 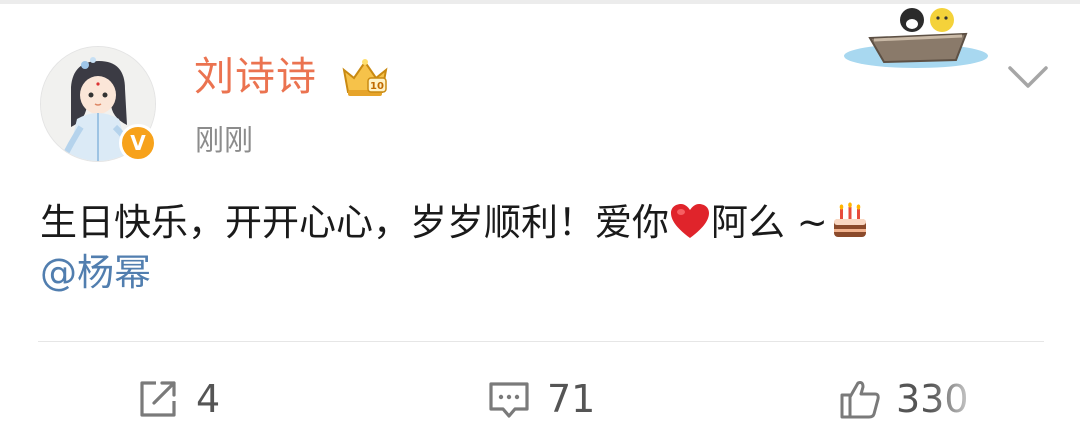 What do you see at coordinates (365, 77) in the screenshot?
I see `crown-icon: 10` at bounding box center [365, 77].